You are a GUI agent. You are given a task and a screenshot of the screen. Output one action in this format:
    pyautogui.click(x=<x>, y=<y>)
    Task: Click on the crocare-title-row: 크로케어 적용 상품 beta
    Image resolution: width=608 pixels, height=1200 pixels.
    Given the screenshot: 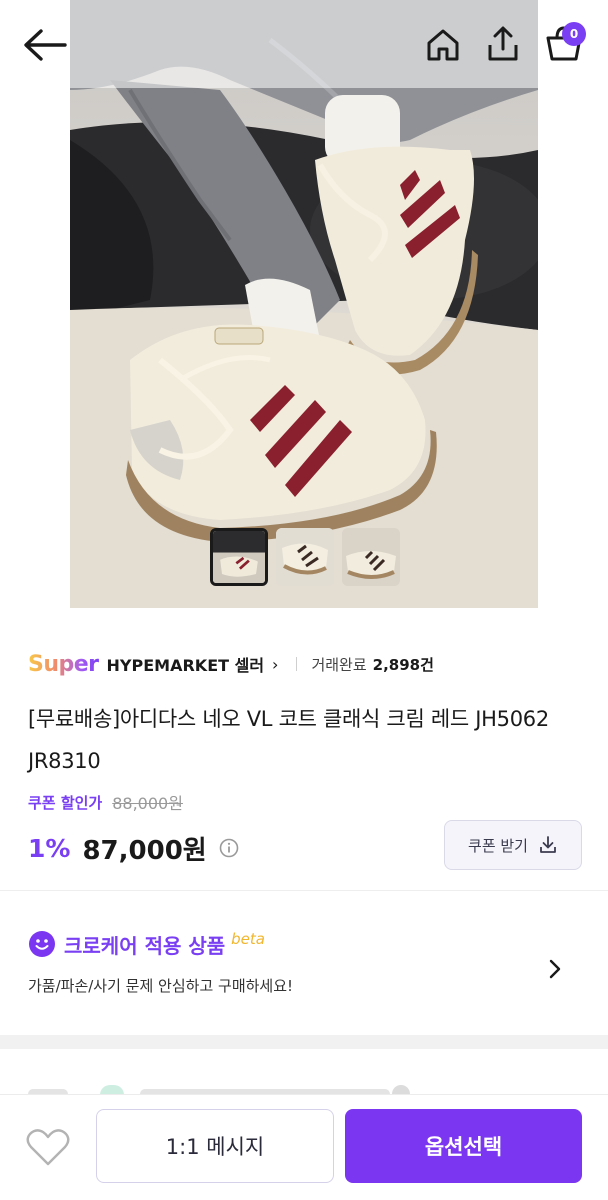 What is the action you would take?
    pyautogui.click(x=146, y=944)
    